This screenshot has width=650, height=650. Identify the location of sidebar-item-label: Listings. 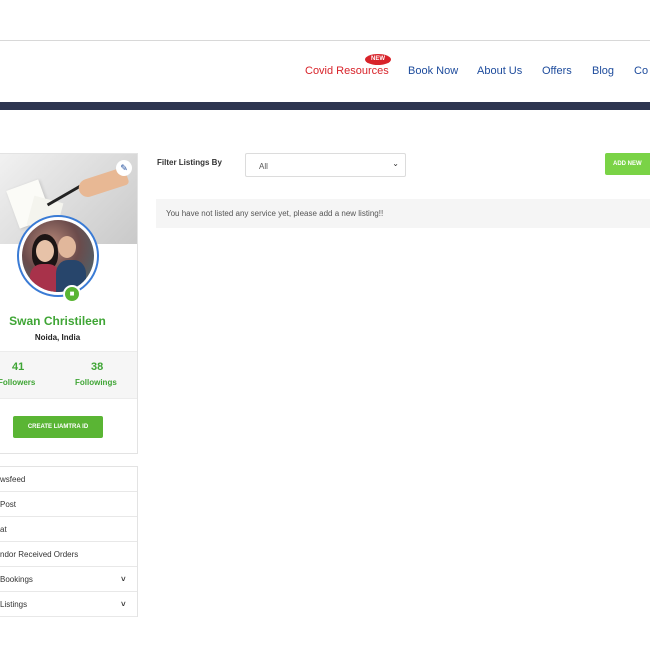
(14, 604).